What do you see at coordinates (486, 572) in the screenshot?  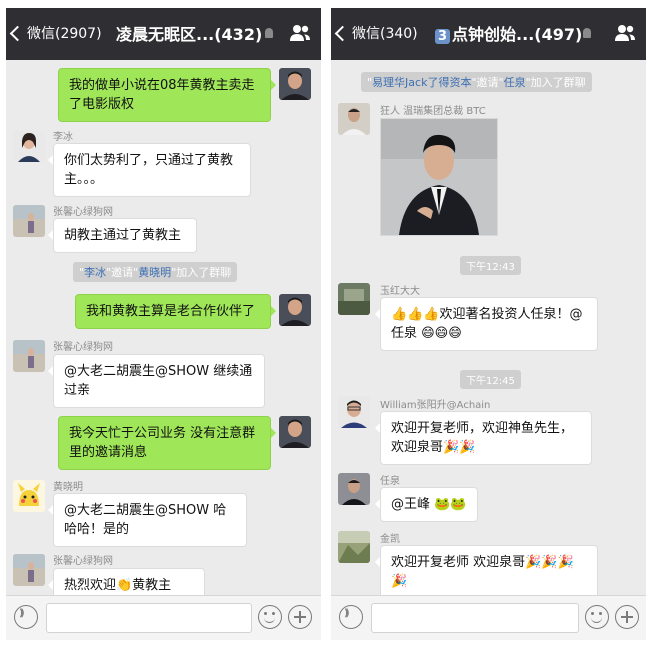 I see `message-bubble: 欢迎开复老师 欢迎泉哥🎉🎉🎉🎉` at bounding box center [486, 572].